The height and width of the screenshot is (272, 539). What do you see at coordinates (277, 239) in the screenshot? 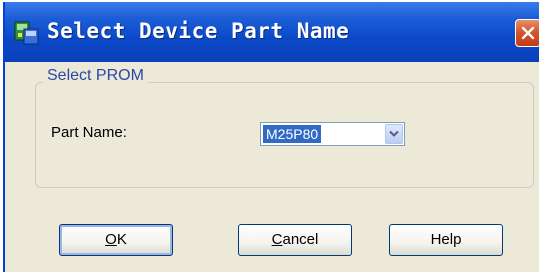
I see `cancel-mnemonic: C` at bounding box center [277, 239].